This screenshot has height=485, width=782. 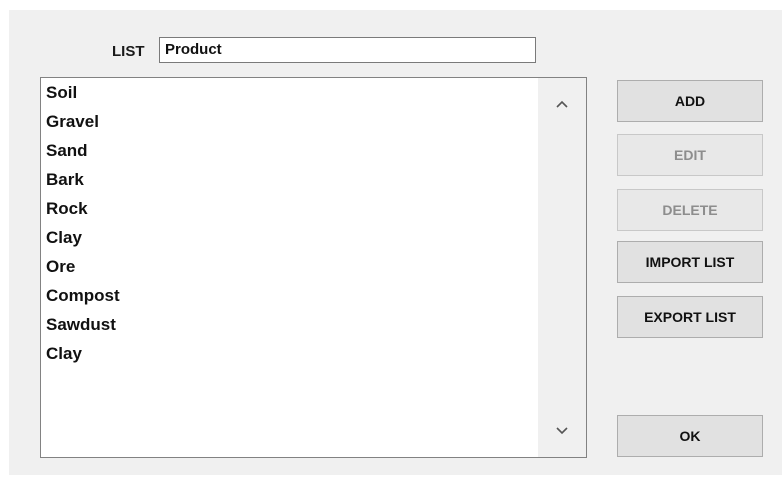 What do you see at coordinates (690, 210) in the screenshot?
I see `delete-button: DELETE` at bounding box center [690, 210].